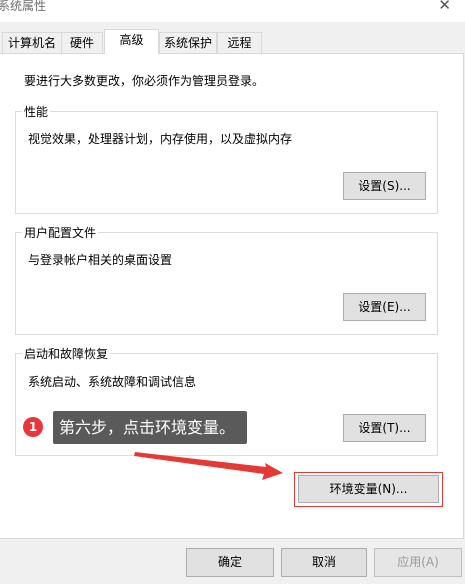  Describe the element at coordinates (324, 562) in the screenshot. I see `cancel-button: 取消` at that location.